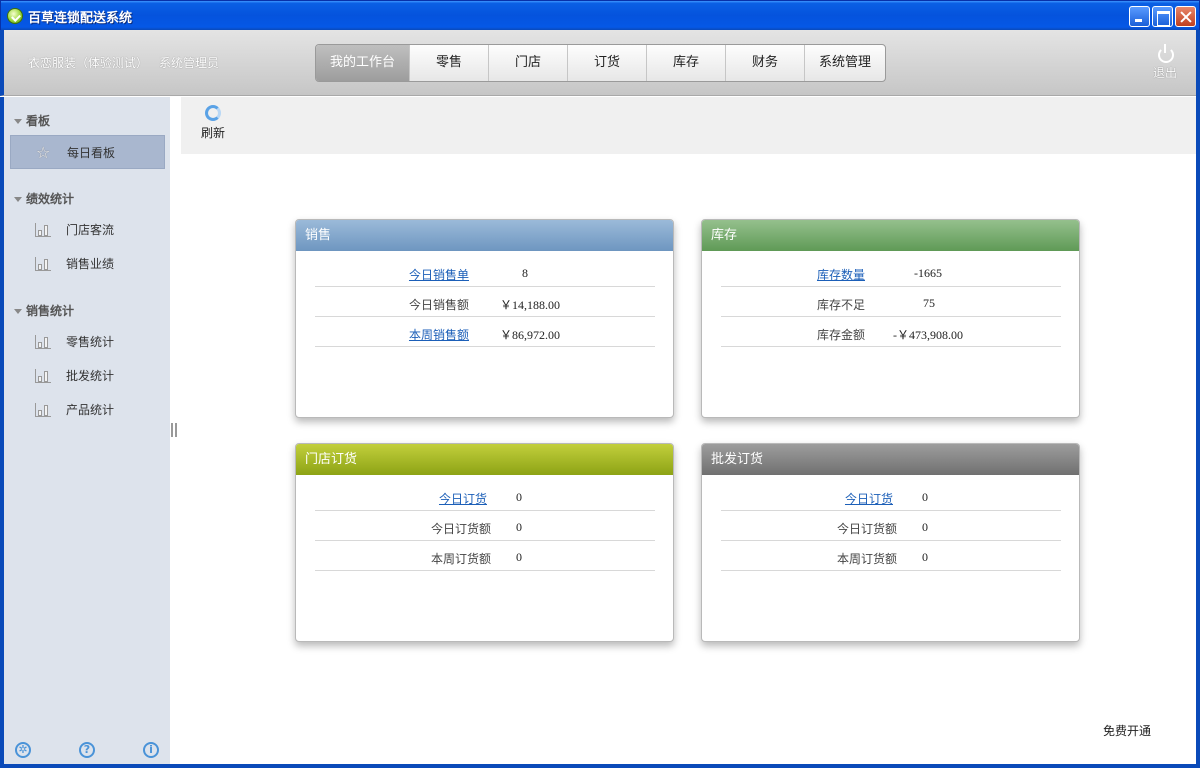 The height and width of the screenshot is (768, 1200). What do you see at coordinates (841, 274) in the screenshot?
I see `stock-quantity-link: 库存数量` at bounding box center [841, 274].